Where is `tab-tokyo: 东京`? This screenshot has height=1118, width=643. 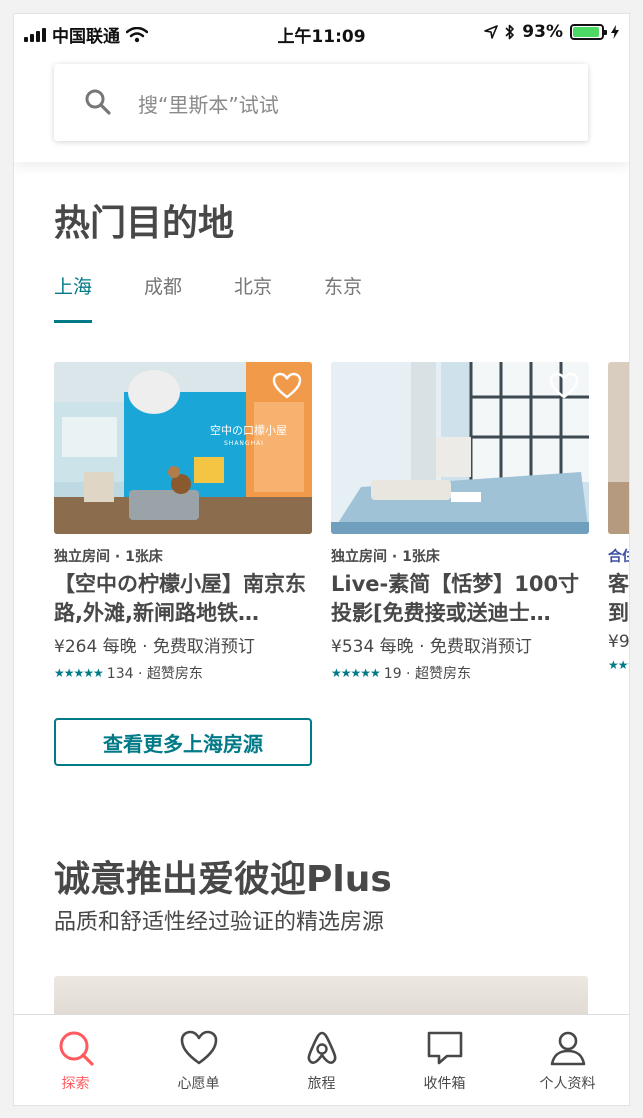
tab-tokyo: 东京 is located at coordinates (343, 297).